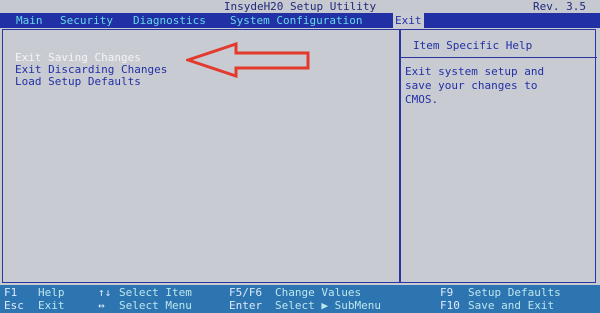  What do you see at coordinates (408, 20) in the screenshot?
I see `menu-exit: Exit` at bounding box center [408, 20].